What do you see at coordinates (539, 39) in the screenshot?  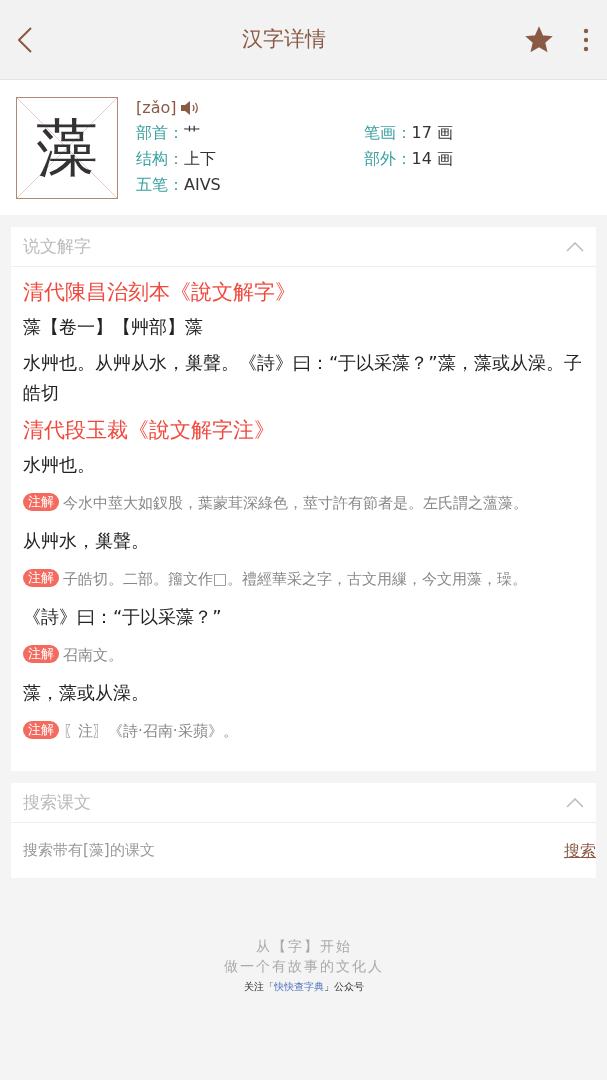 I see `star-icon` at bounding box center [539, 39].